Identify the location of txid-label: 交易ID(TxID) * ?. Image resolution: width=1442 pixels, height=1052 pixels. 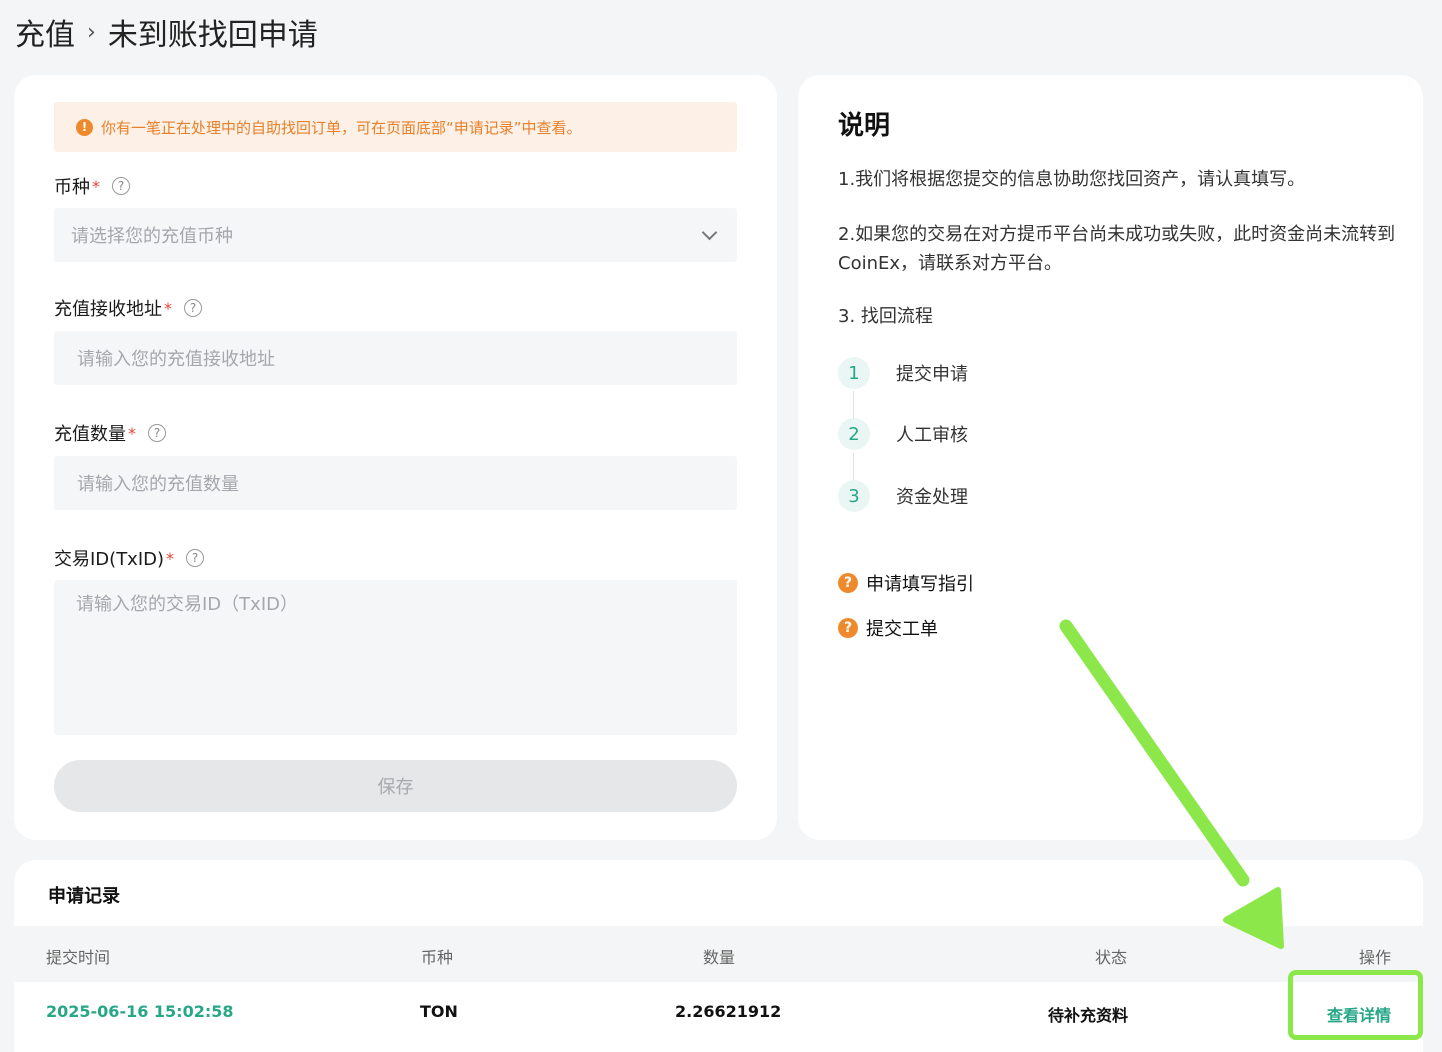
(129, 558).